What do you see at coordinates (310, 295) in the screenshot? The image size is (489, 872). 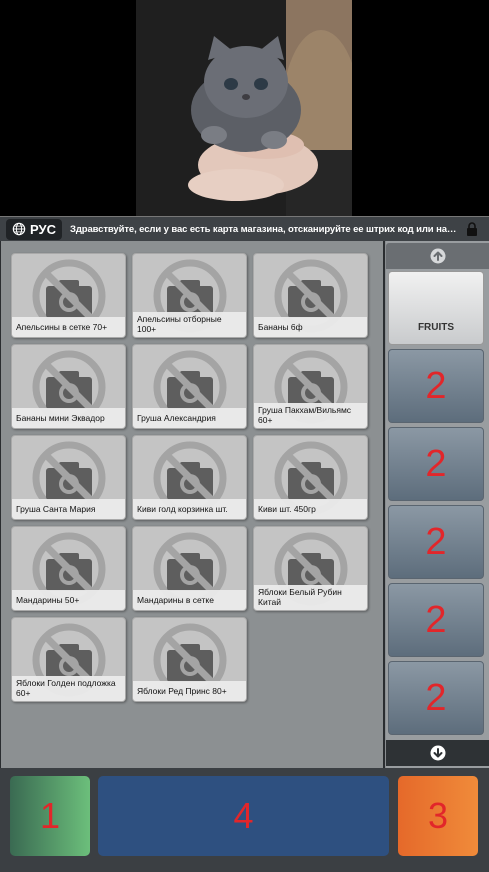 I see `product-tile: Бананы 6ф` at bounding box center [310, 295].